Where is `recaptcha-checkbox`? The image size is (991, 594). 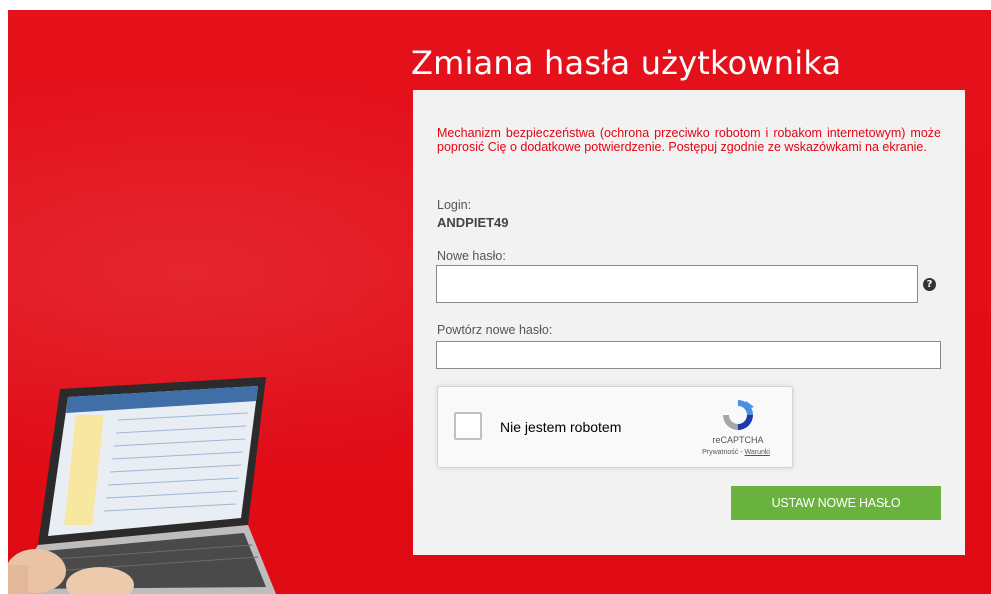 recaptcha-checkbox is located at coordinates (468, 426).